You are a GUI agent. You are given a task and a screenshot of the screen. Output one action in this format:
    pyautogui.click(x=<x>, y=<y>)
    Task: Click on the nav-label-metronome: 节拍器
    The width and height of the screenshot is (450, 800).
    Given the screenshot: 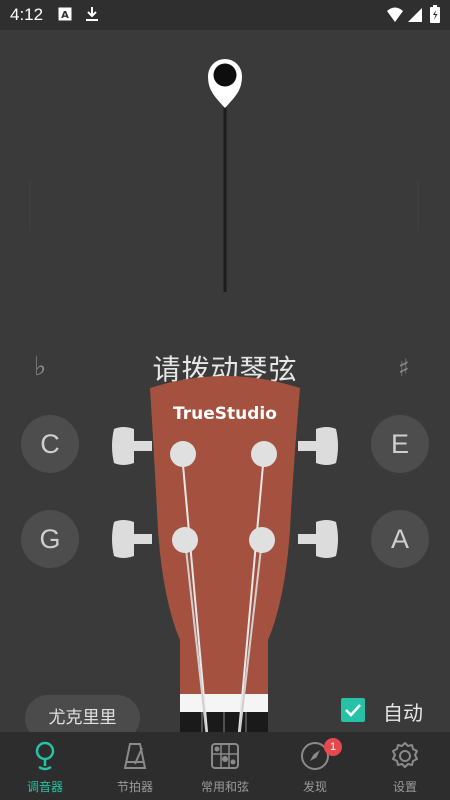 What is the action you would take?
    pyautogui.click(x=134, y=787)
    